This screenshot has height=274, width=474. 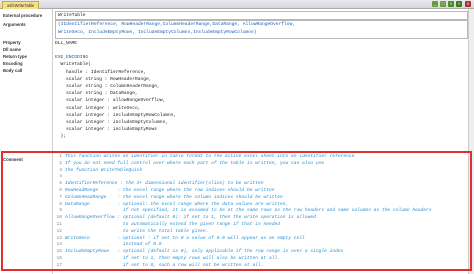 I want to click on line-number: 6, so click(x=60, y=190).